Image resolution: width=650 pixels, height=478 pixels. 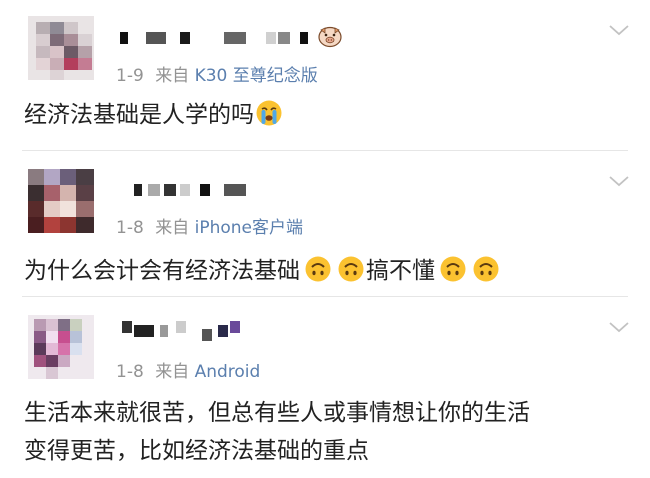 I want to click on comment-meta: 1-8 来自 iPhone客户端, so click(x=209, y=225).